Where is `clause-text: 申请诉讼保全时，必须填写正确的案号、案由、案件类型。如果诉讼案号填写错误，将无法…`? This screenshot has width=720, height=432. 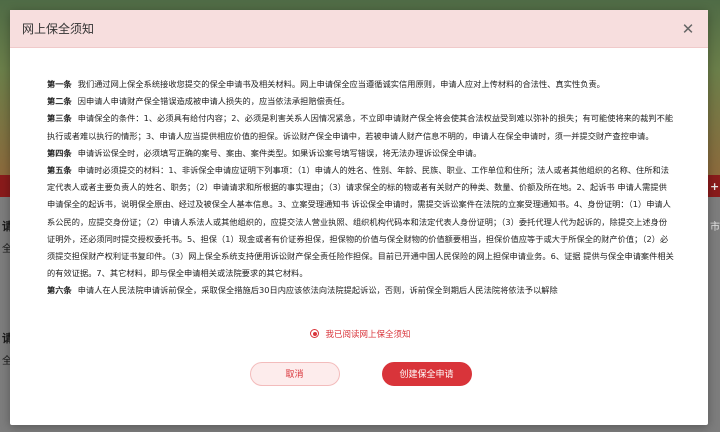
clause-text: 申请诉讼保全时，必须填写正确的案号、案由、案件类型。如果诉讼案号填写错误，将无法… is located at coordinates (279, 152).